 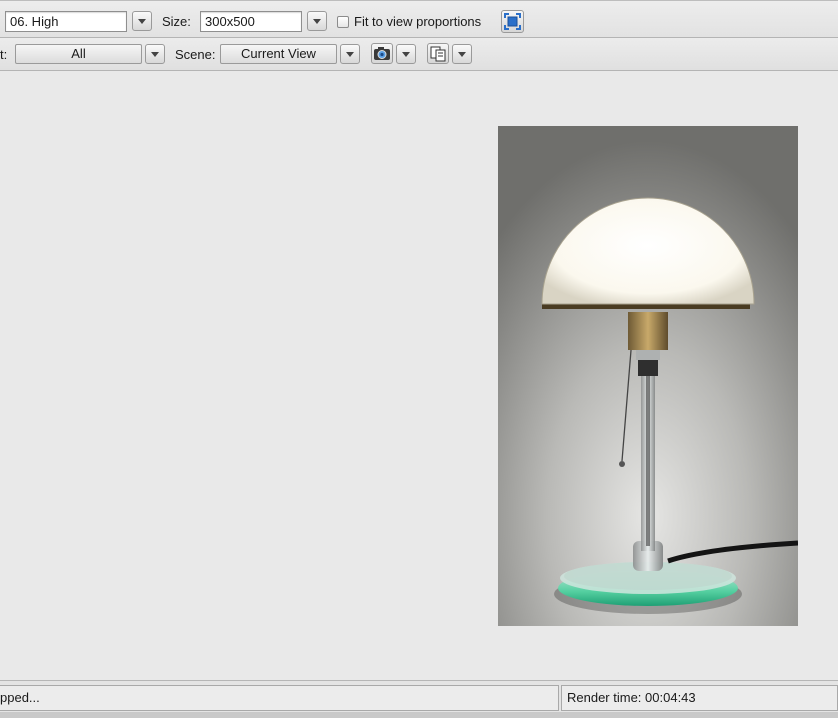 I want to click on region-label: t:, so click(x=4, y=54).